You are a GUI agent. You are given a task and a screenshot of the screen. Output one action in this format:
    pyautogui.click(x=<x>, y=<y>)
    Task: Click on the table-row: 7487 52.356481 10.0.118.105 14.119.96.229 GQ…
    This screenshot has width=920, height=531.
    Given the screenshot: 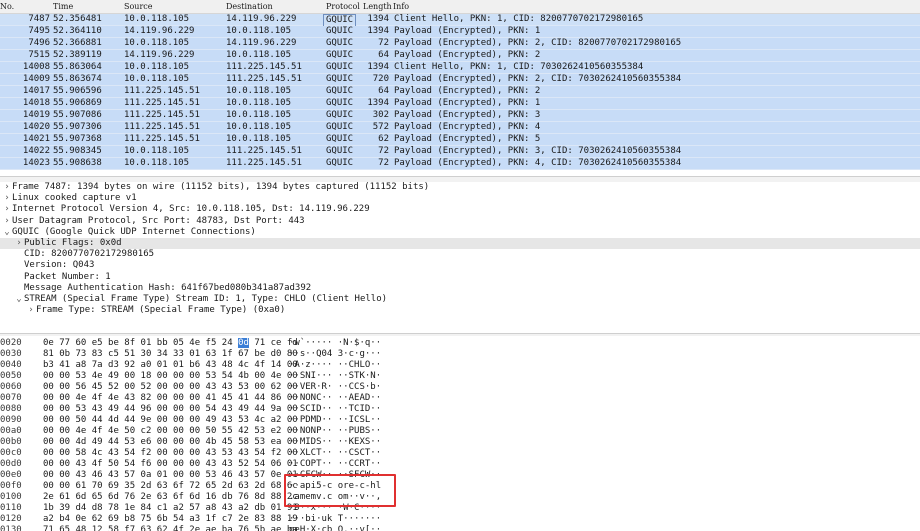 What is the action you would take?
    pyautogui.click(x=460, y=20)
    